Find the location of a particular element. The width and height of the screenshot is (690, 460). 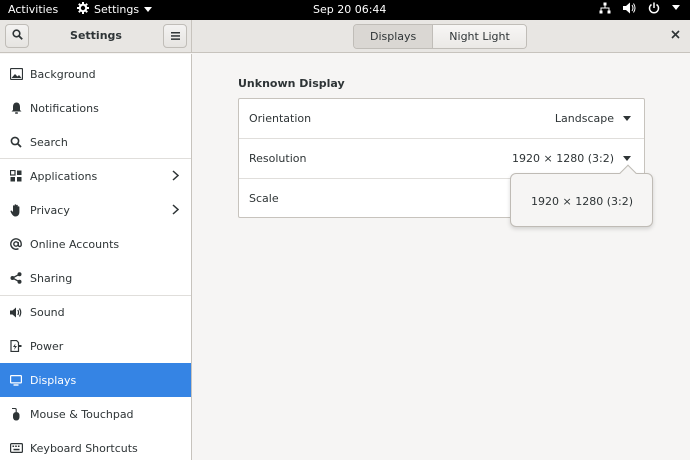

sidebar-item-label: Notifications is located at coordinates (64, 108).